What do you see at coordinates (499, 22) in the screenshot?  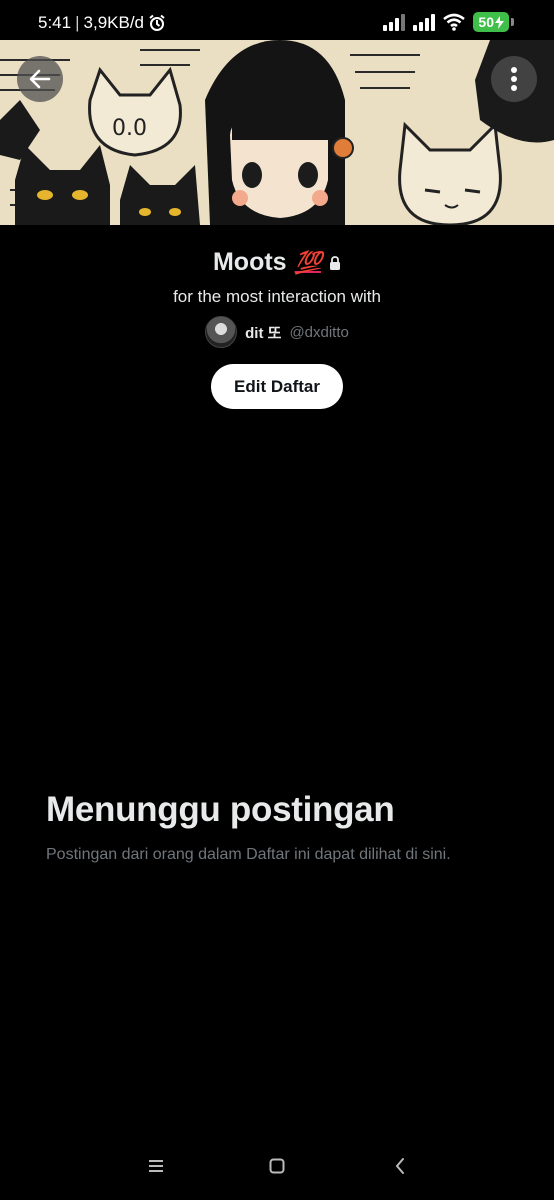 I see `charging-icon` at bounding box center [499, 22].